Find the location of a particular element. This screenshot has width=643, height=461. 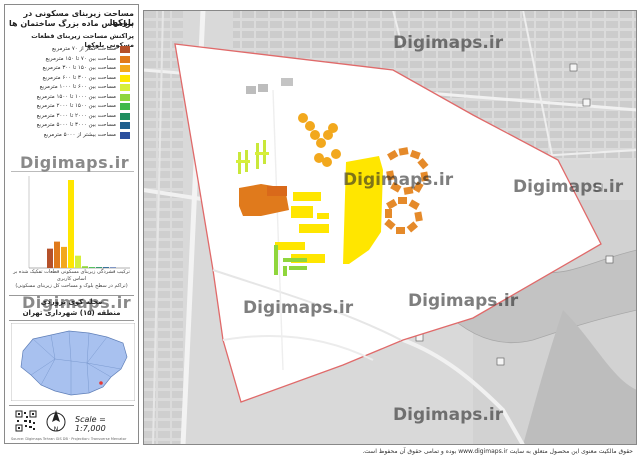

legend-title-line2: براساس ماده بزرگ ساختمان ها is located at coordinates (71, 23).